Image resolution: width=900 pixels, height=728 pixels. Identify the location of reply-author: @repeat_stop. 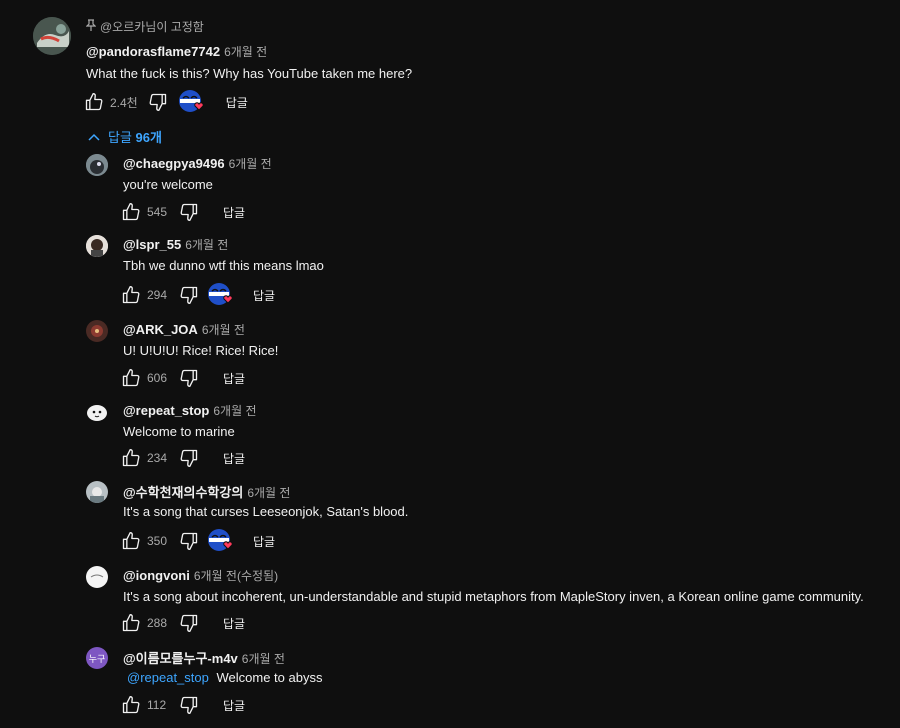
(166, 410).